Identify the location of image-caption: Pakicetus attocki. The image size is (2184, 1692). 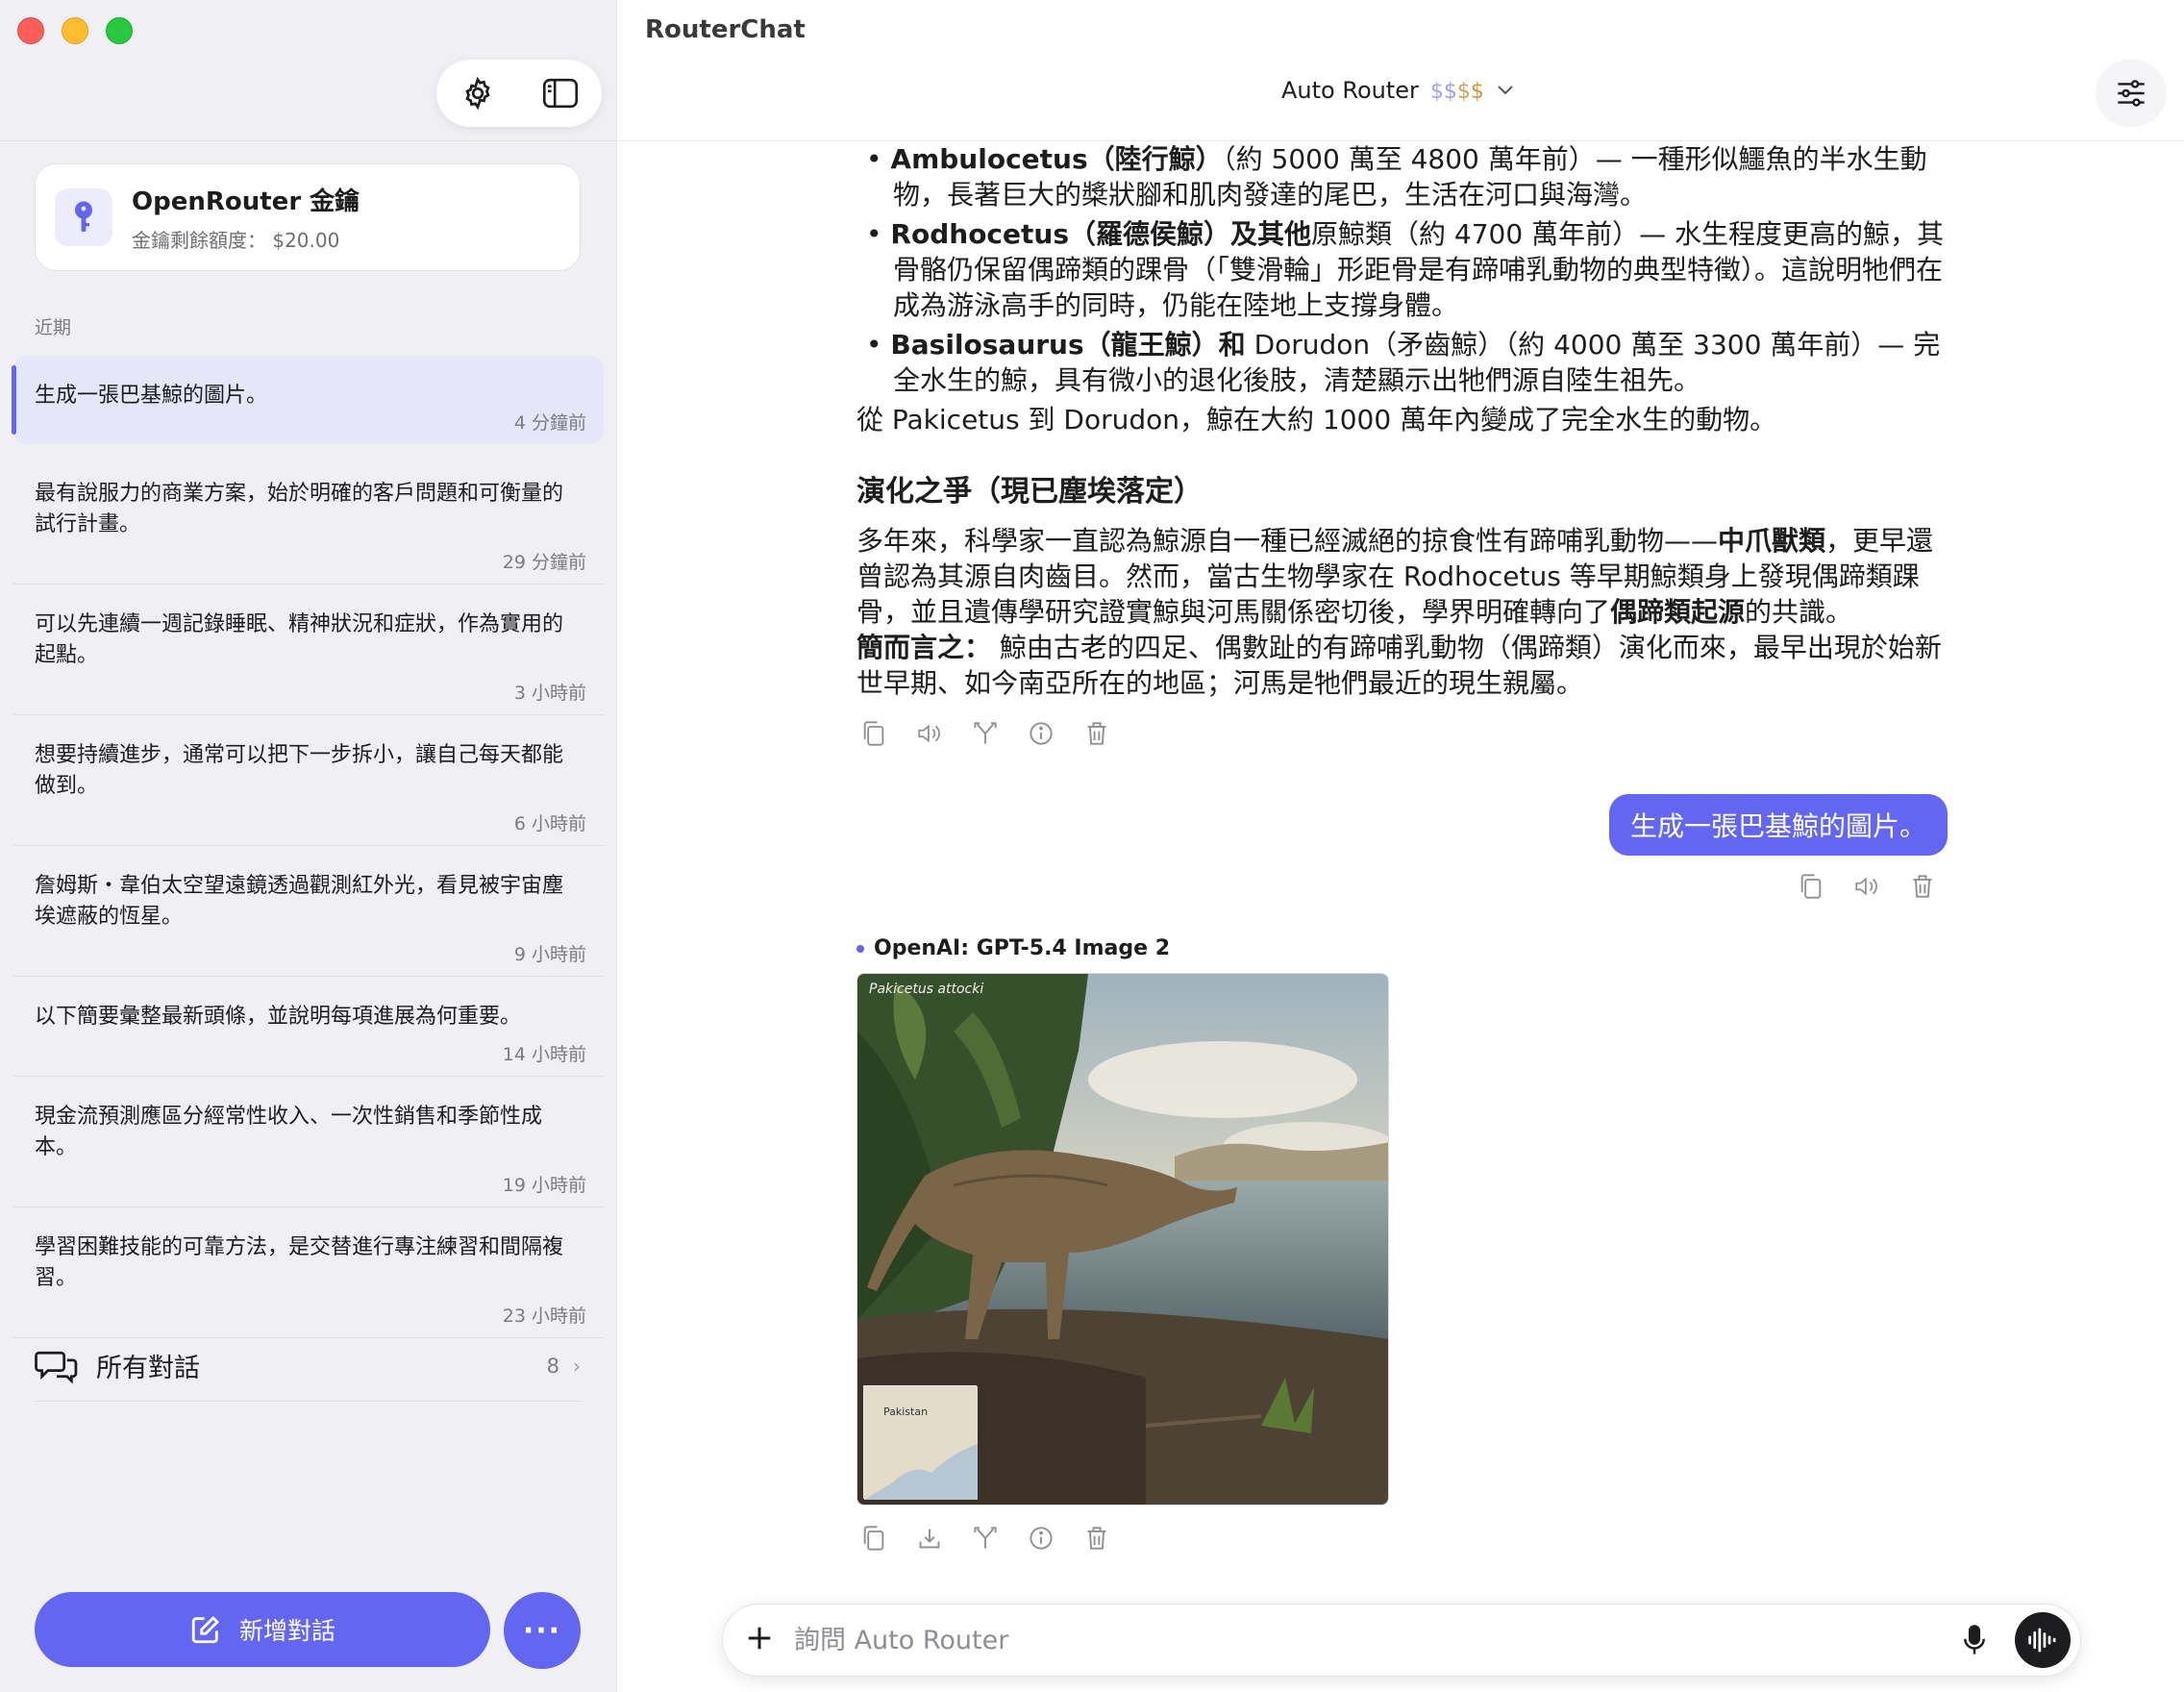
(927, 989).